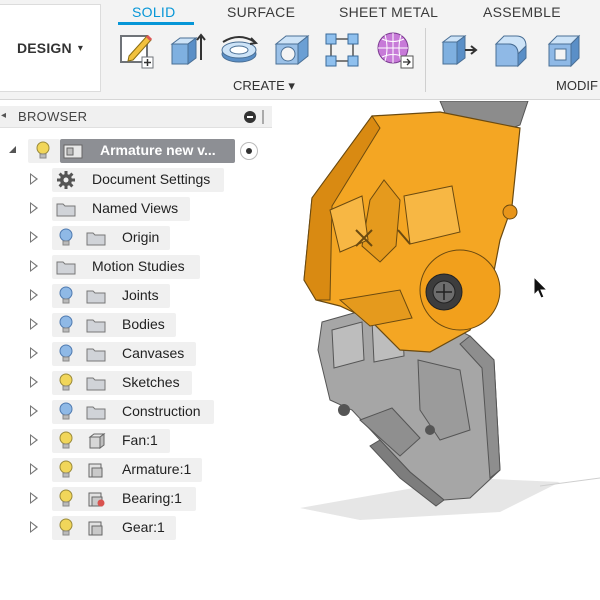 The image size is (600, 600). I want to click on browser-item-label: Bearing:1, so click(152, 498).